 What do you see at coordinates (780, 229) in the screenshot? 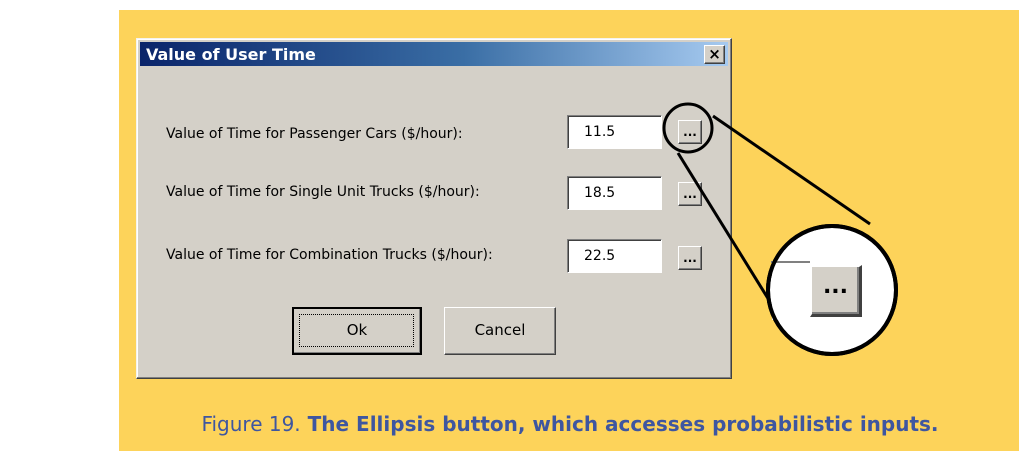
I see `zoom-callout` at bounding box center [780, 229].